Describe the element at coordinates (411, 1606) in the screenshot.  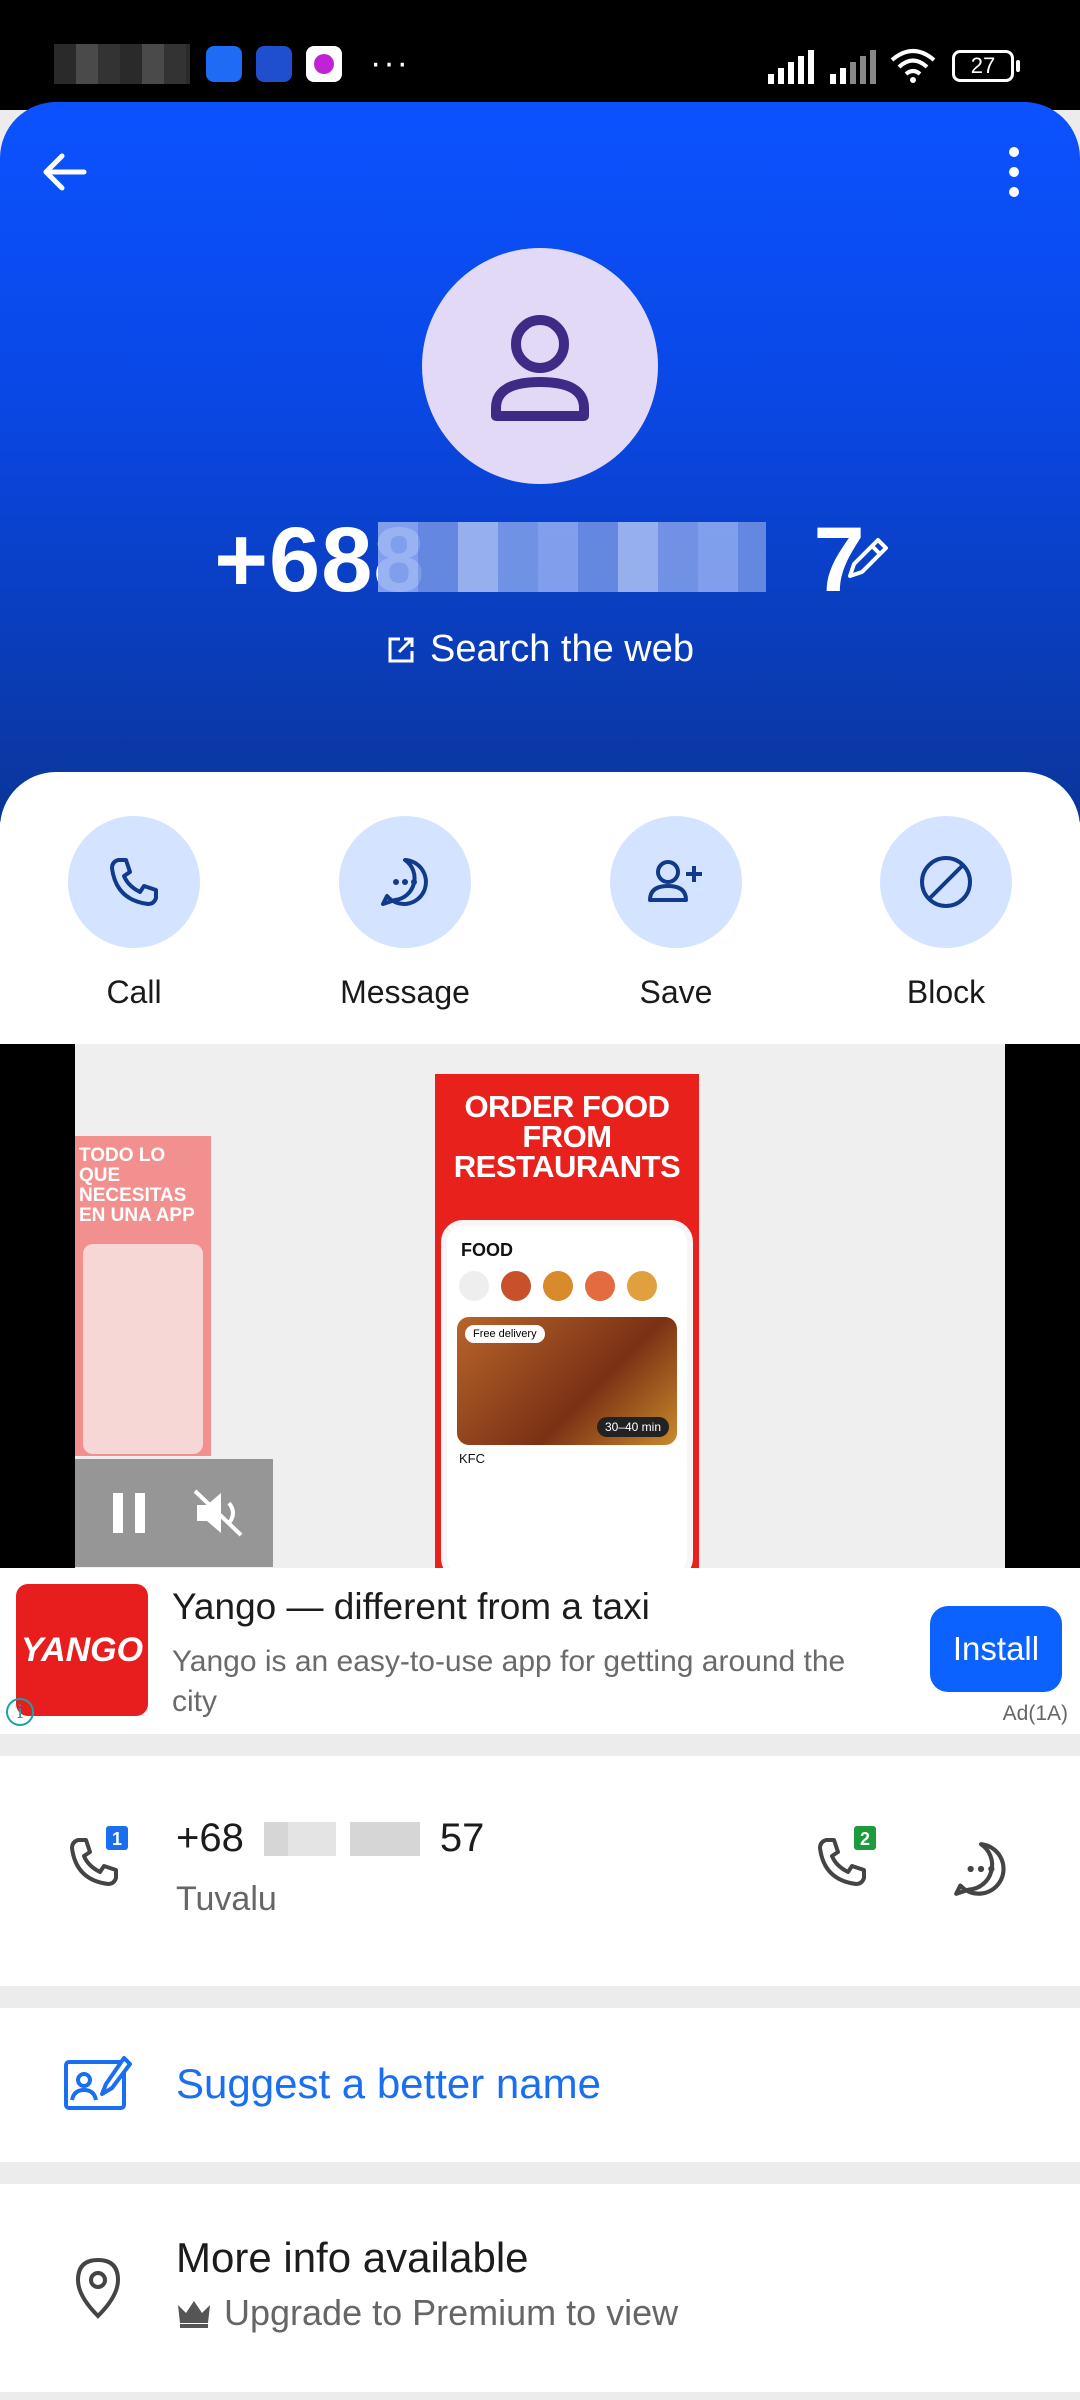
I see `ad-title: Yango — different from a taxi` at that location.